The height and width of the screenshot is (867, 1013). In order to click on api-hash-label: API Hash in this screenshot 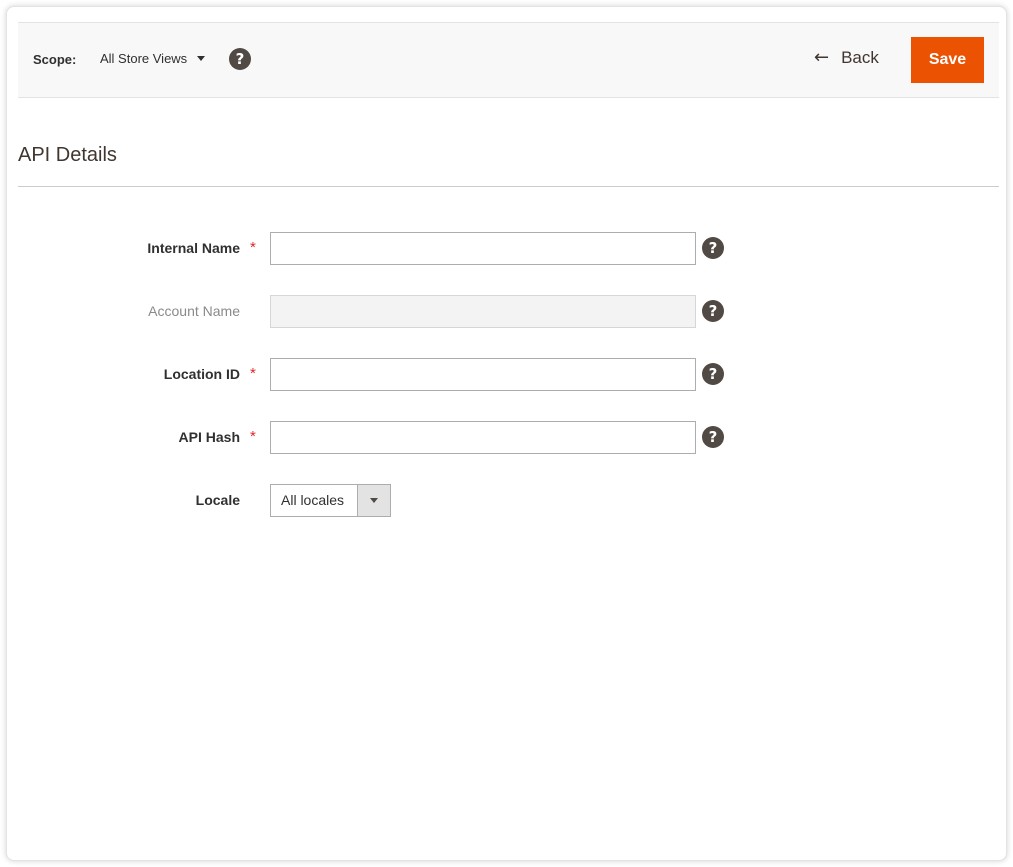, I will do `click(209, 437)`.